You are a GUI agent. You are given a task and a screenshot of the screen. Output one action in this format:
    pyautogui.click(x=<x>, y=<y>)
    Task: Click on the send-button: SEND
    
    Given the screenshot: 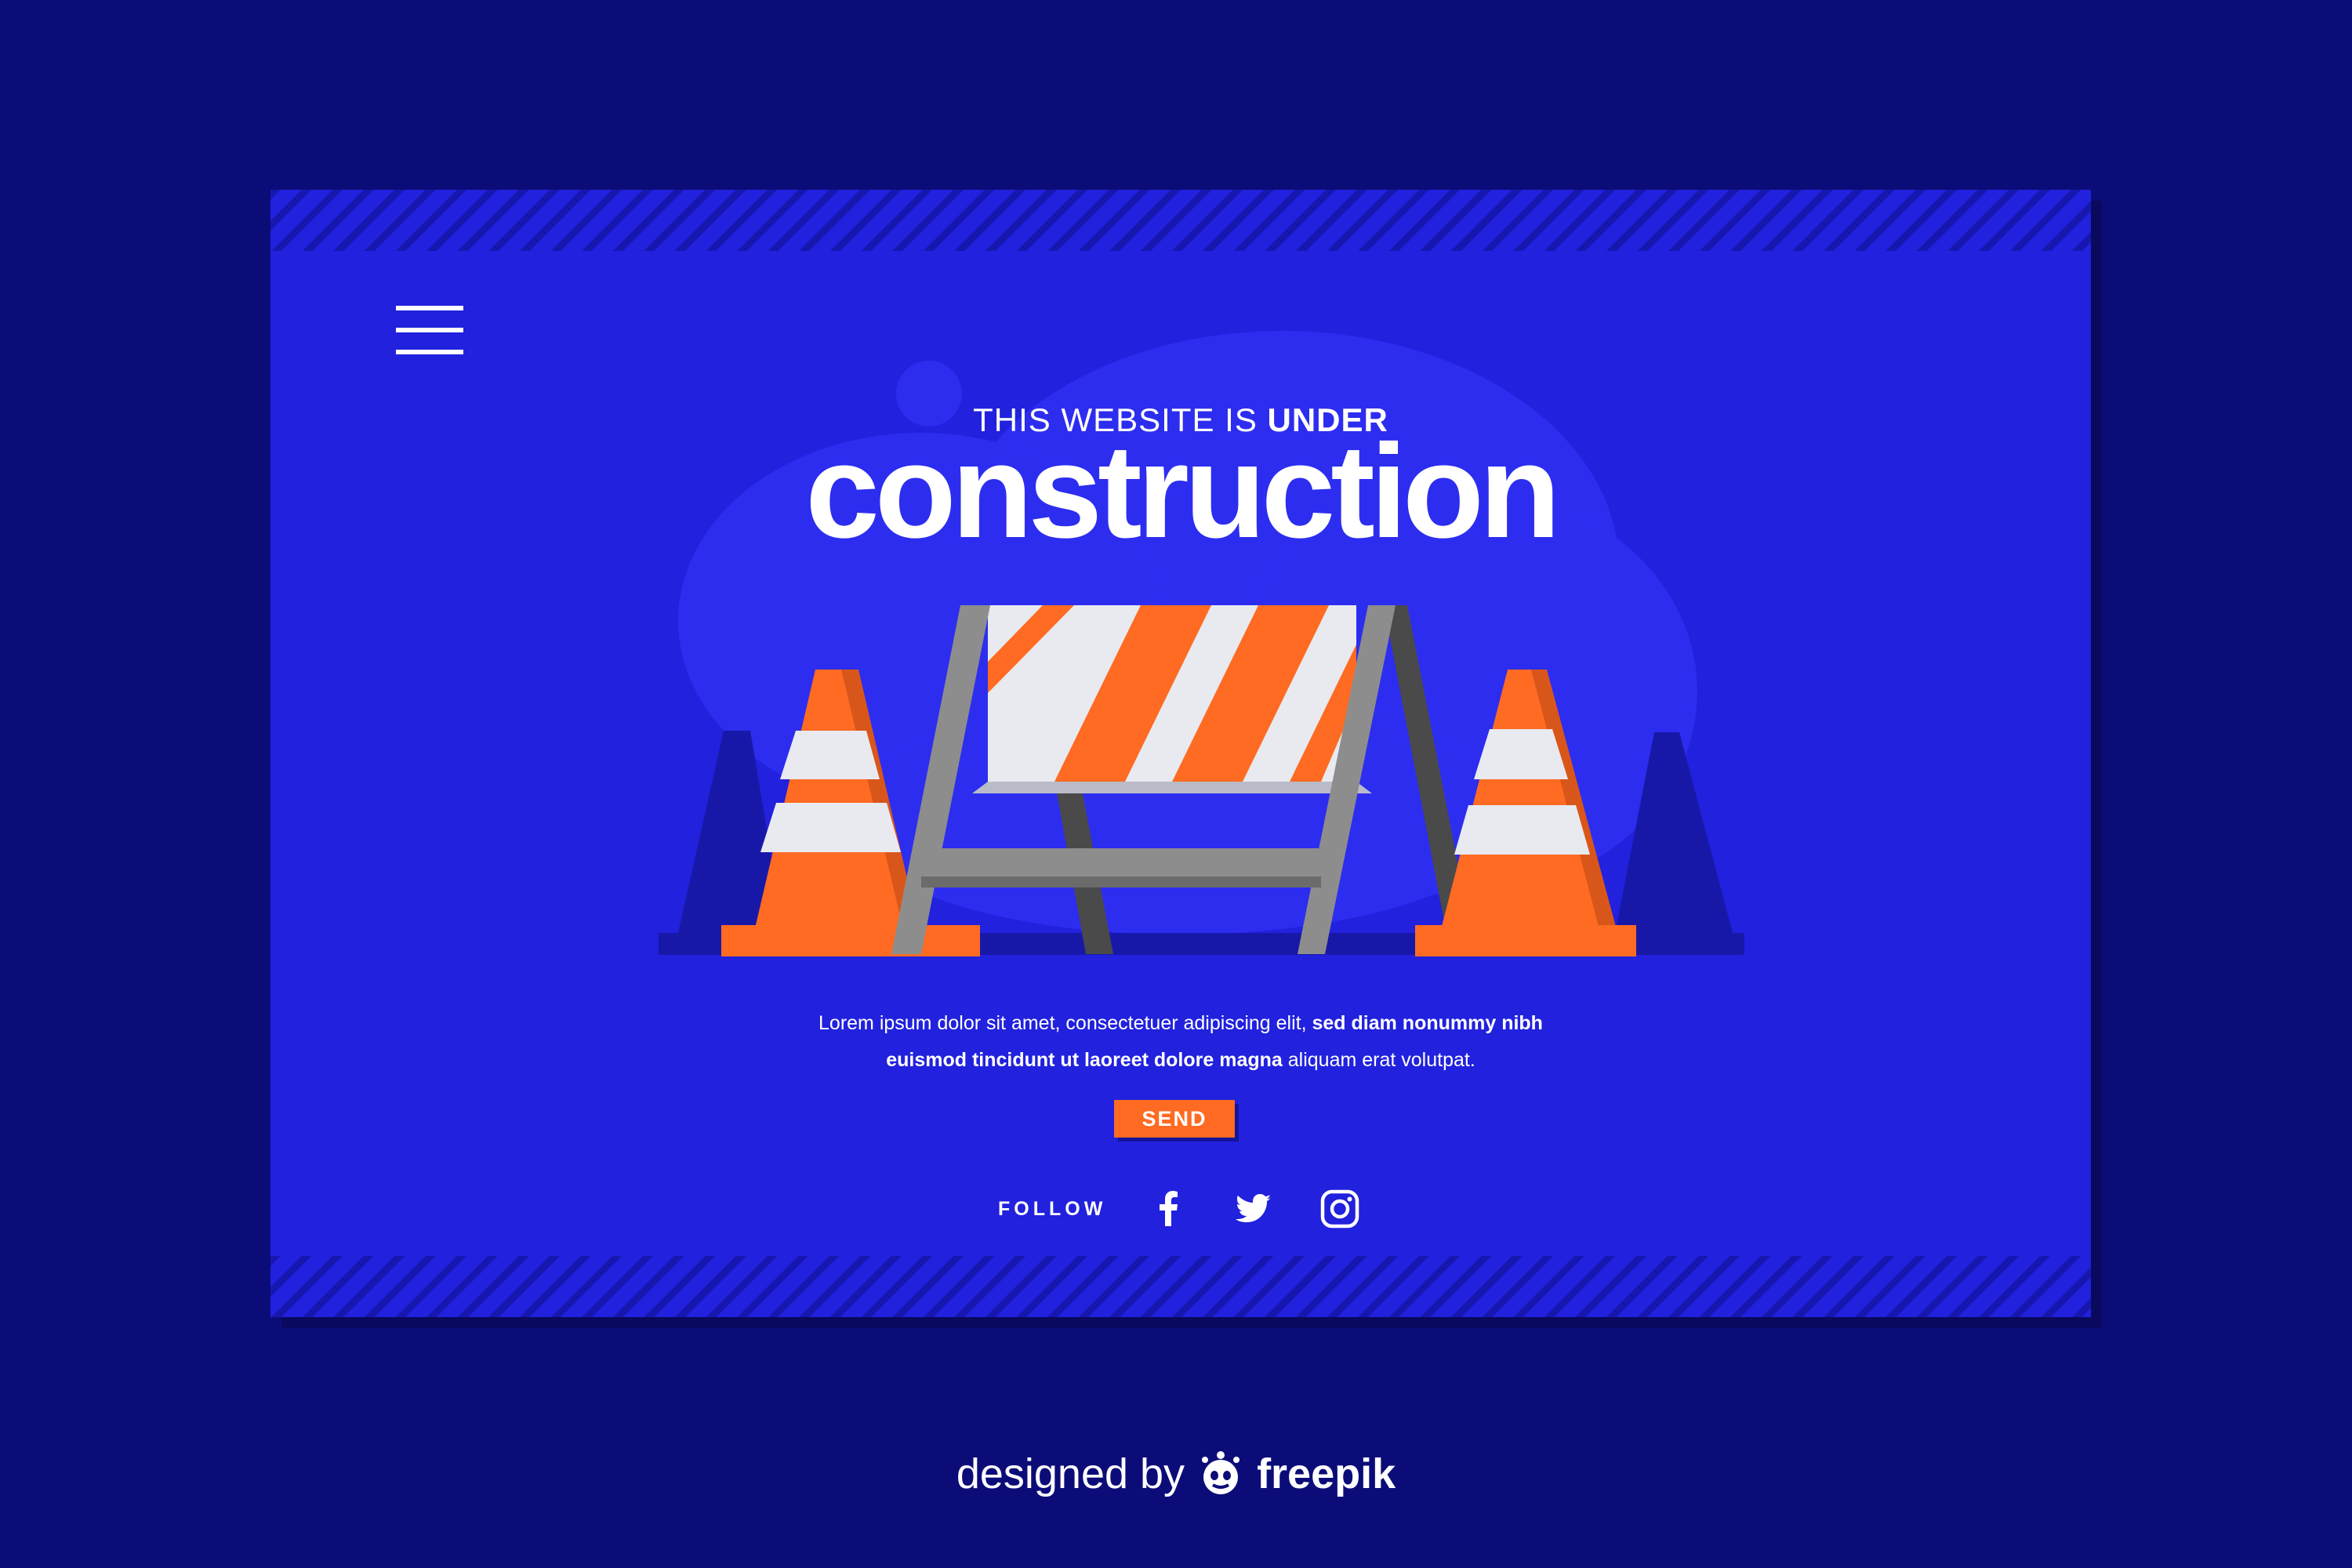 What is the action you would take?
    pyautogui.click(x=1174, y=1119)
    